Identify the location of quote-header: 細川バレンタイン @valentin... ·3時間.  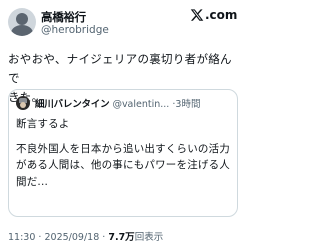
(117, 103).